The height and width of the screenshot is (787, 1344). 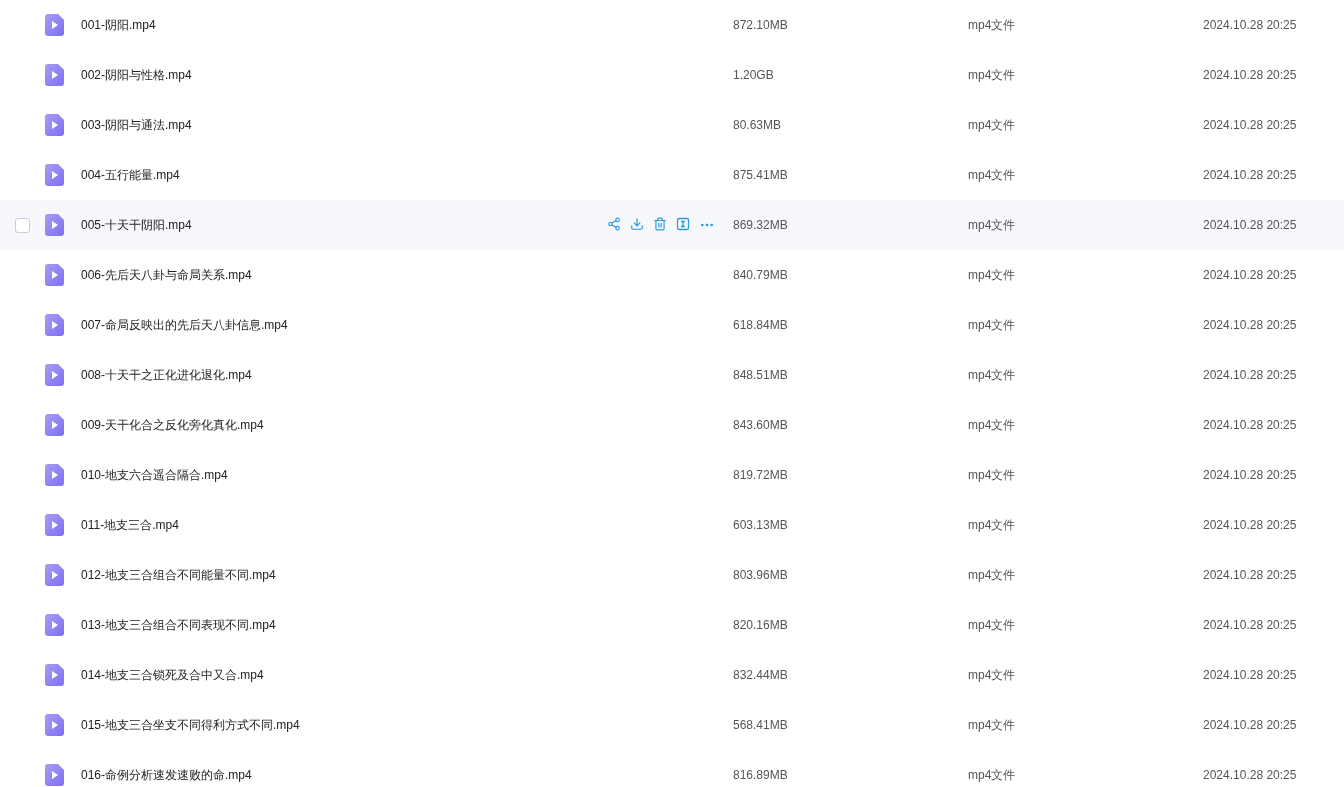 I want to click on download-icon, so click(x=637, y=225).